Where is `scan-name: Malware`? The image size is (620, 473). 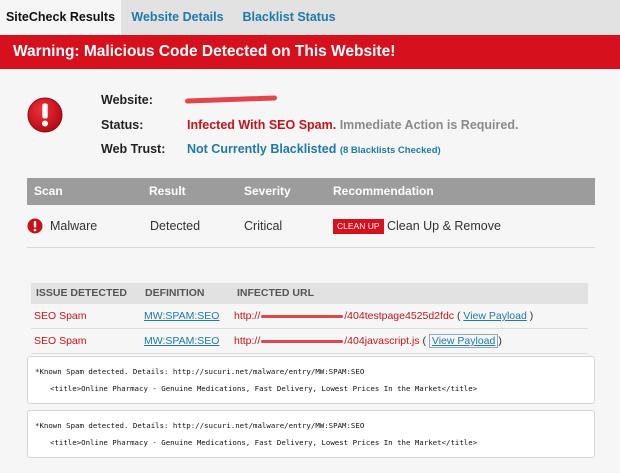
scan-name: Malware is located at coordinates (74, 226).